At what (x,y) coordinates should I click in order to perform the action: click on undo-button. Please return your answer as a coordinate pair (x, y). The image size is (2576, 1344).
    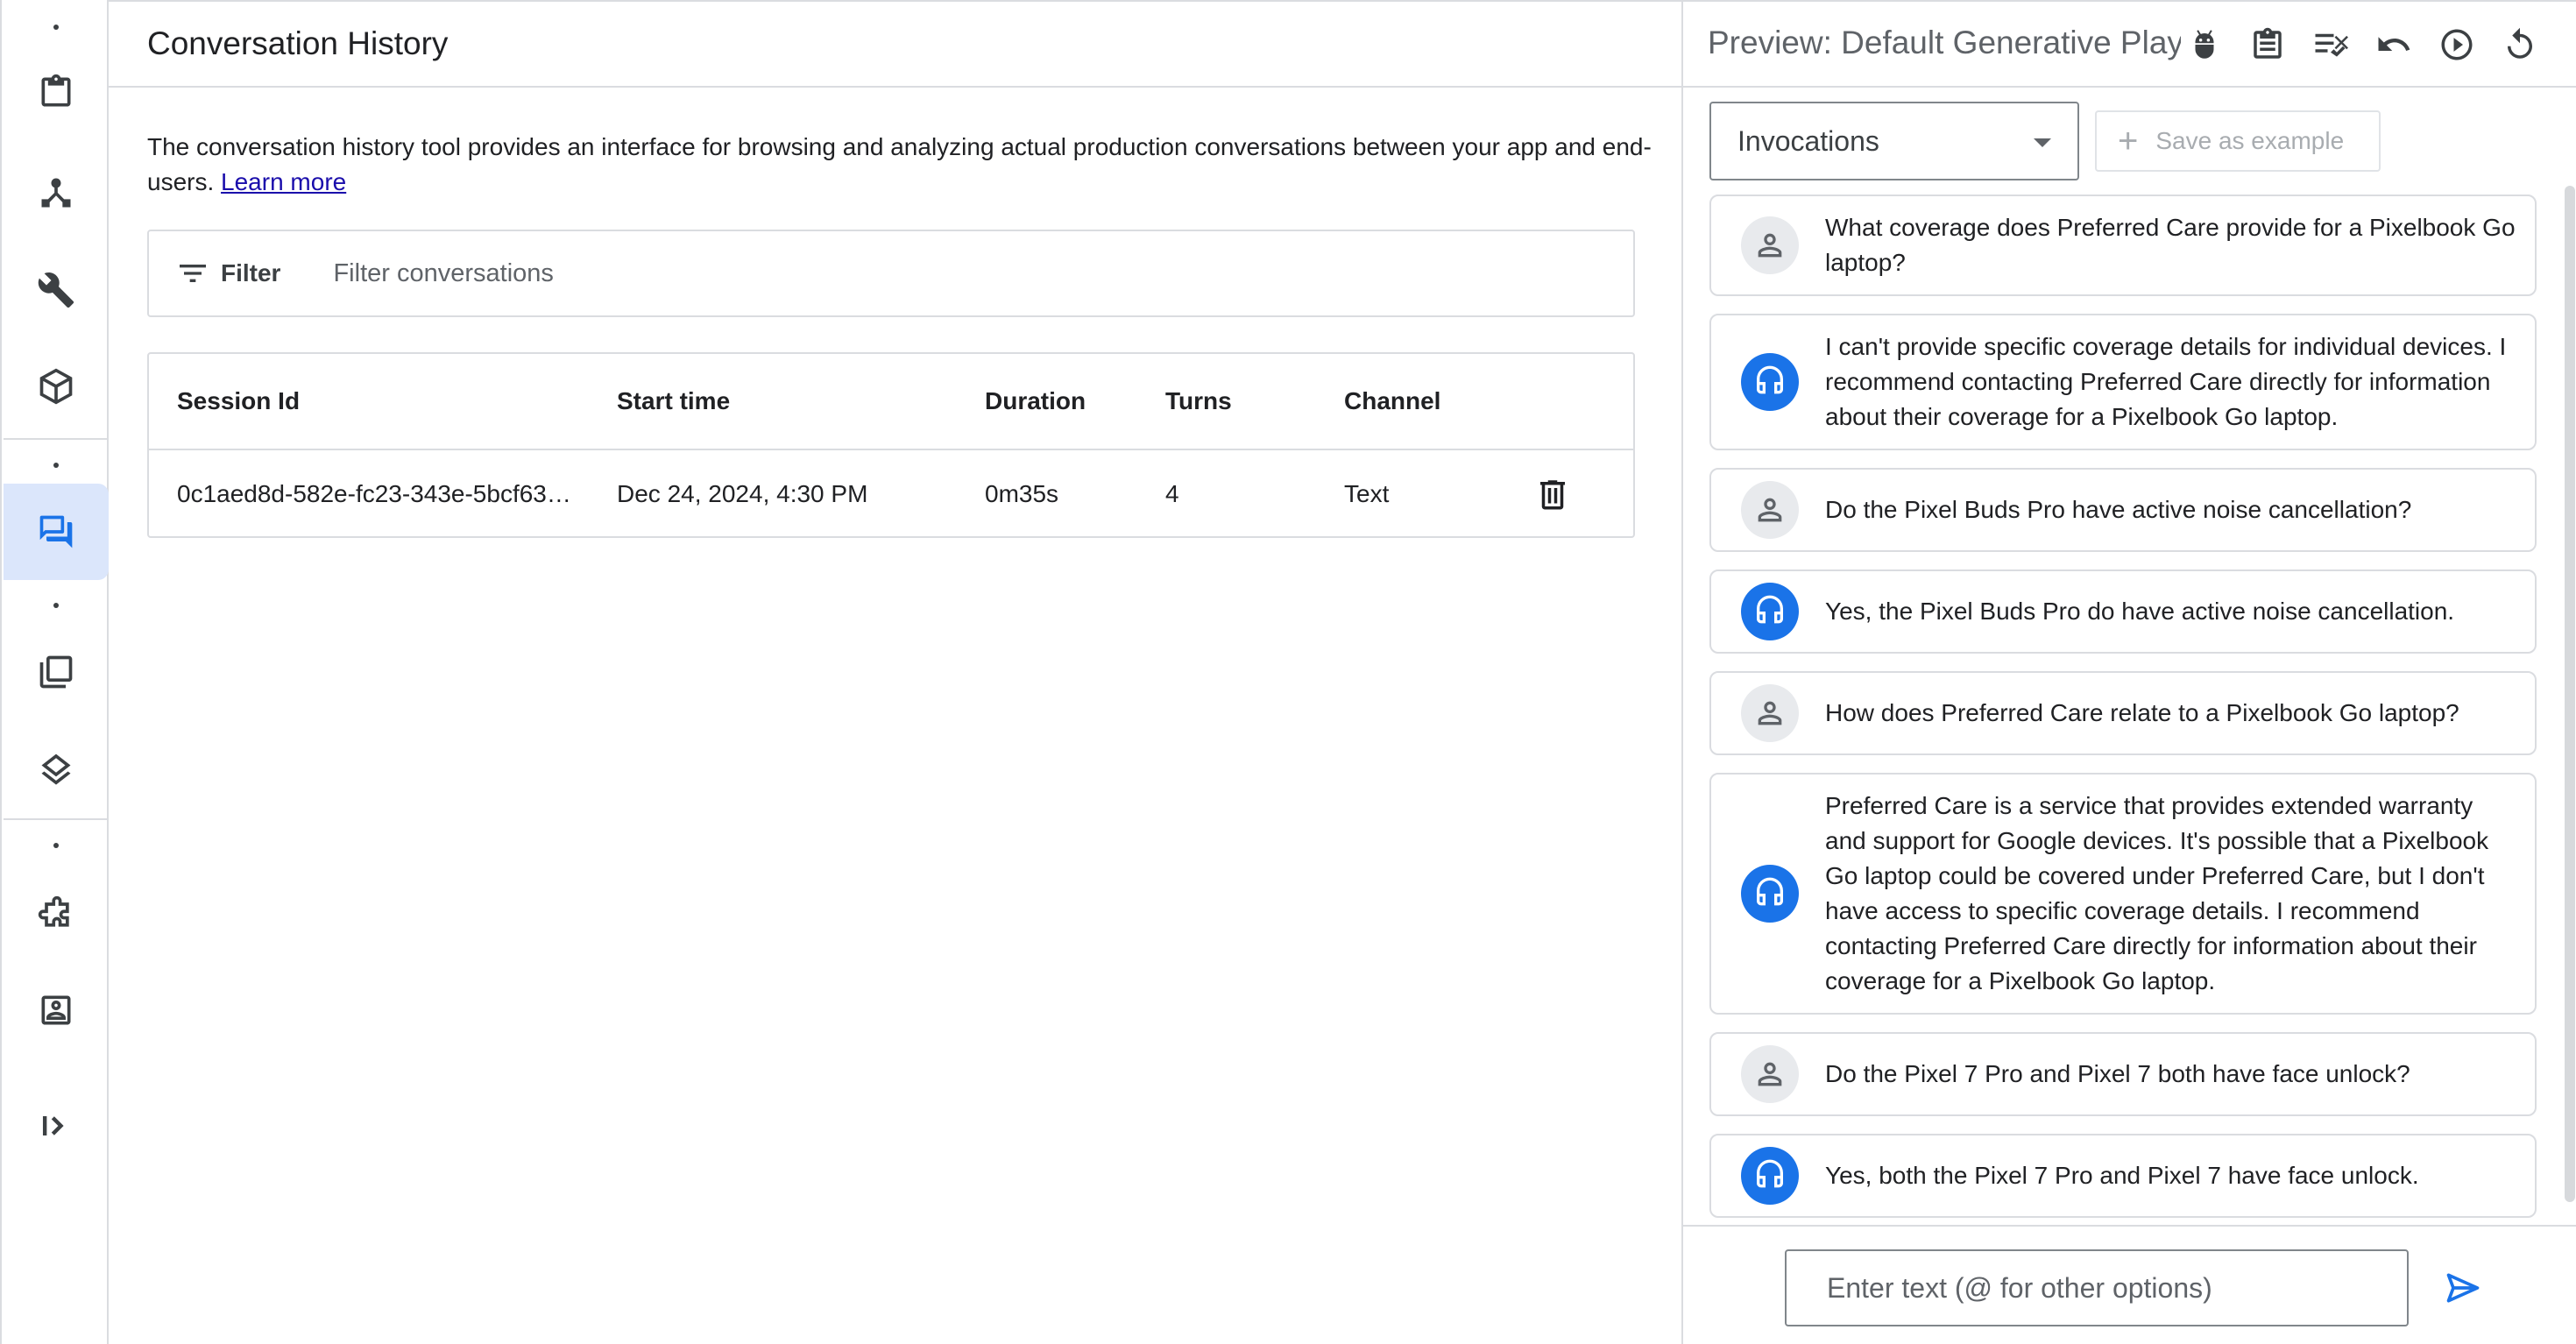
    Looking at the image, I should click on (2394, 45).